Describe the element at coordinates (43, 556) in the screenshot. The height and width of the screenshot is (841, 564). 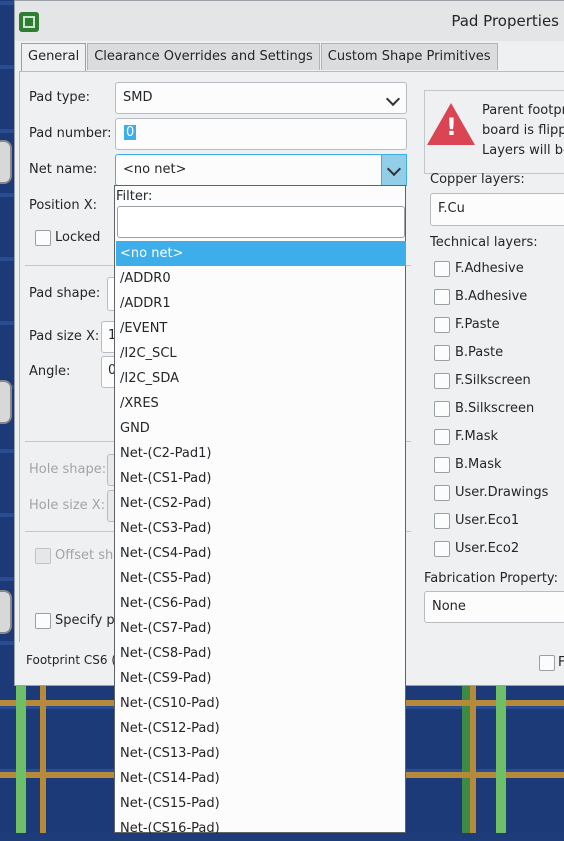
I see `offset-checkbox` at that location.